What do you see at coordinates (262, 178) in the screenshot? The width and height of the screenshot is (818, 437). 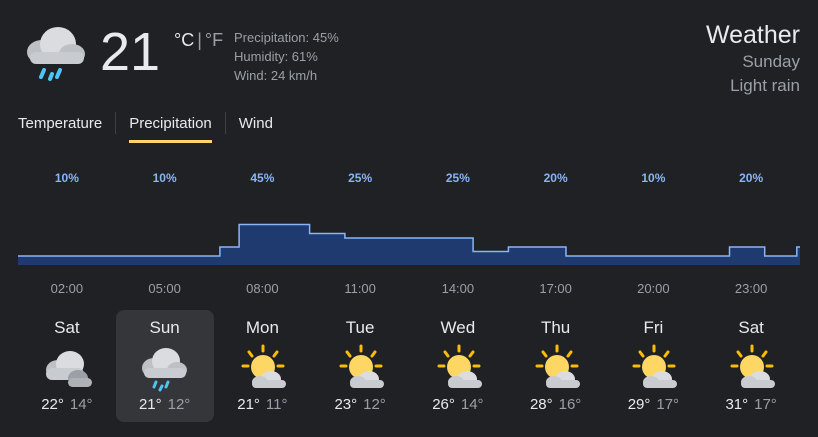 I see `precip-value-label: 45%` at bounding box center [262, 178].